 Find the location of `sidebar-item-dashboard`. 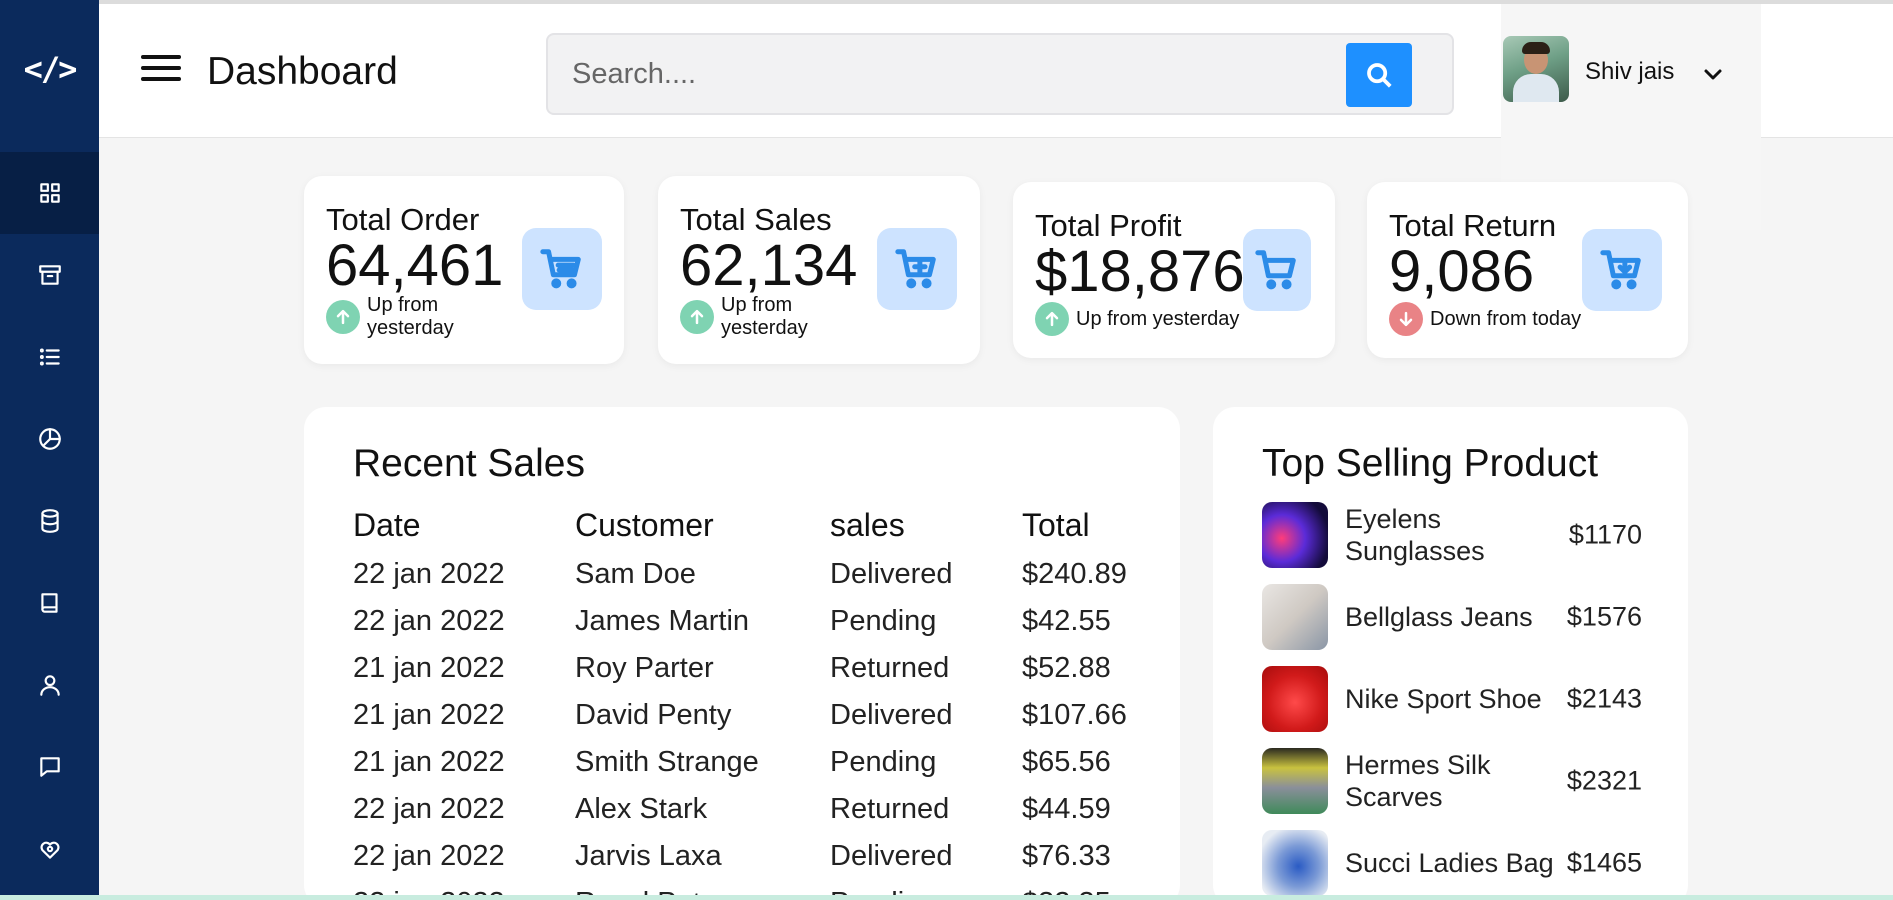

sidebar-item-dashboard is located at coordinates (49, 193).